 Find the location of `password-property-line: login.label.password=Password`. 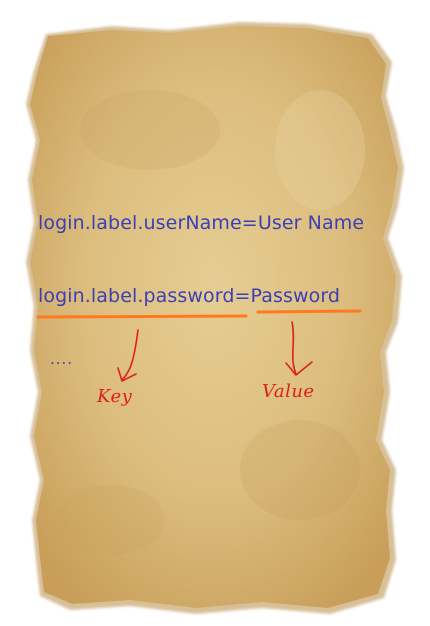

password-property-line: login.label.password=Password is located at coordinates (189, 296).